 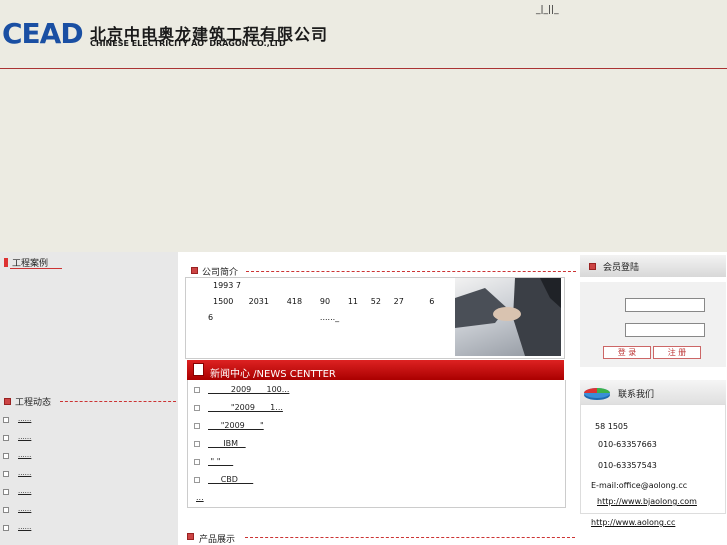 I want to click on login-panel: 登 录 注 册, so click(x=653, y=324).